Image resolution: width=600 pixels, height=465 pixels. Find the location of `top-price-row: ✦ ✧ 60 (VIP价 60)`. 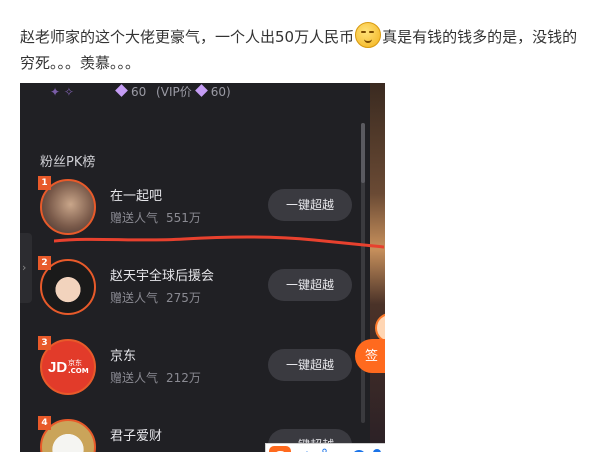

top-price-row: ✦ ✧ 60 (VIP价 60) is located at coordinates (140, 91).